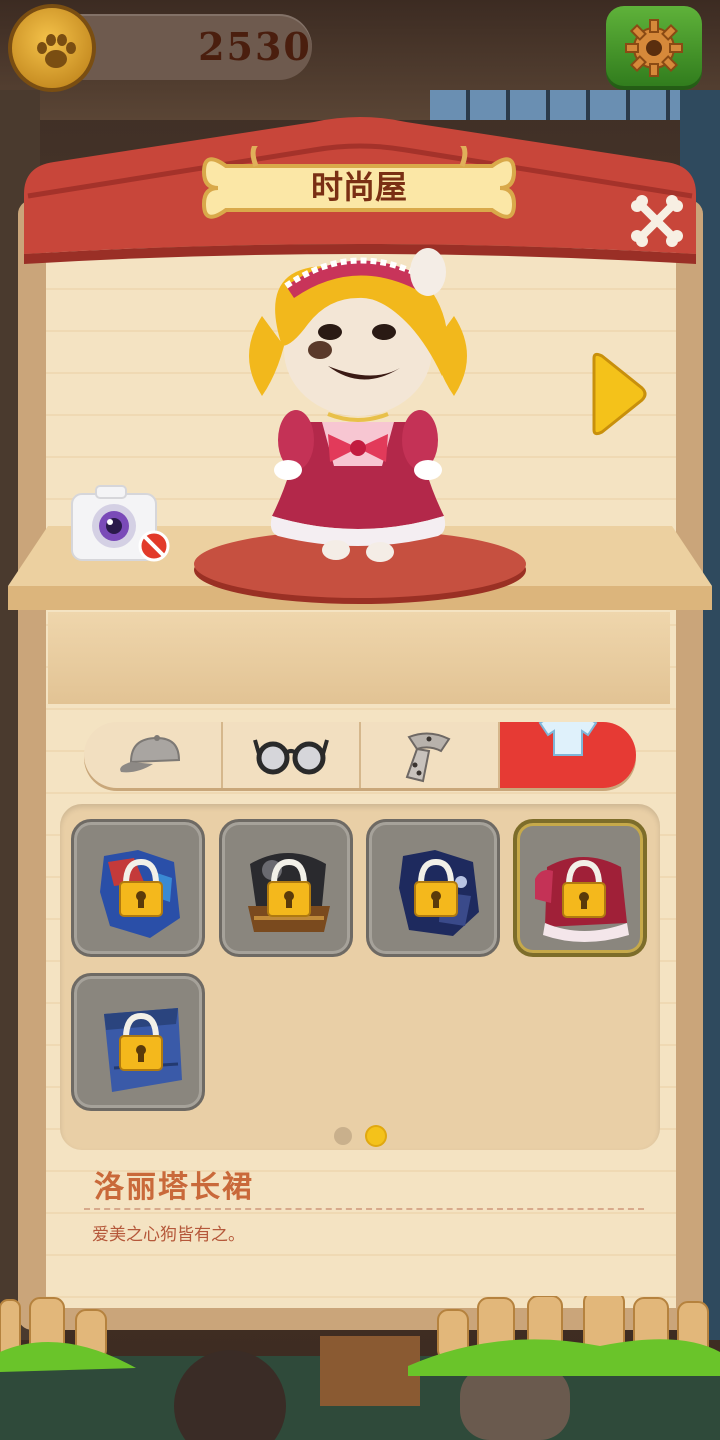 The image size is (720, 1440). I want to click on glasses-icon, so click(290, 757).